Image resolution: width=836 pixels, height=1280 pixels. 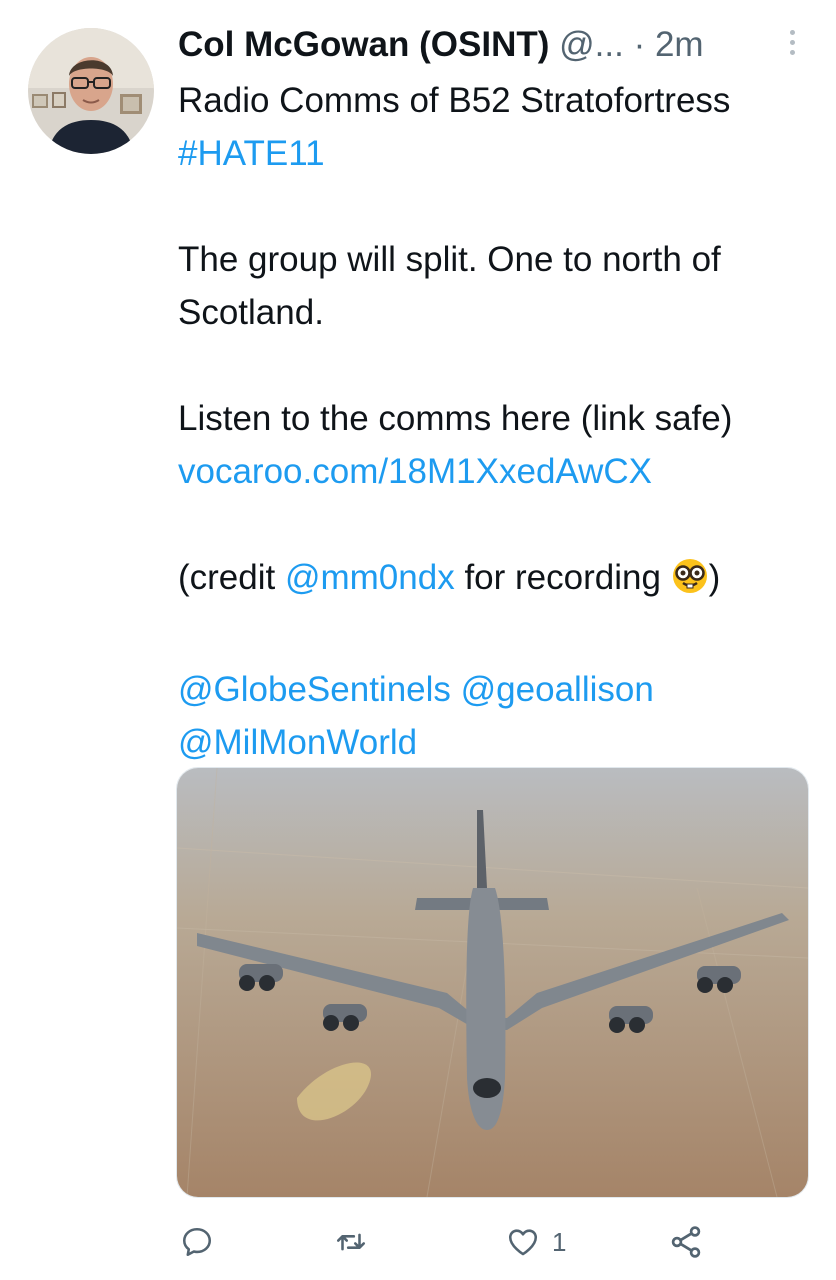 What do you see at coordinates (449, 259) in the screenshot?
I see `tweet-line: The group will split. One to north of` at bounding box center [449, 259].